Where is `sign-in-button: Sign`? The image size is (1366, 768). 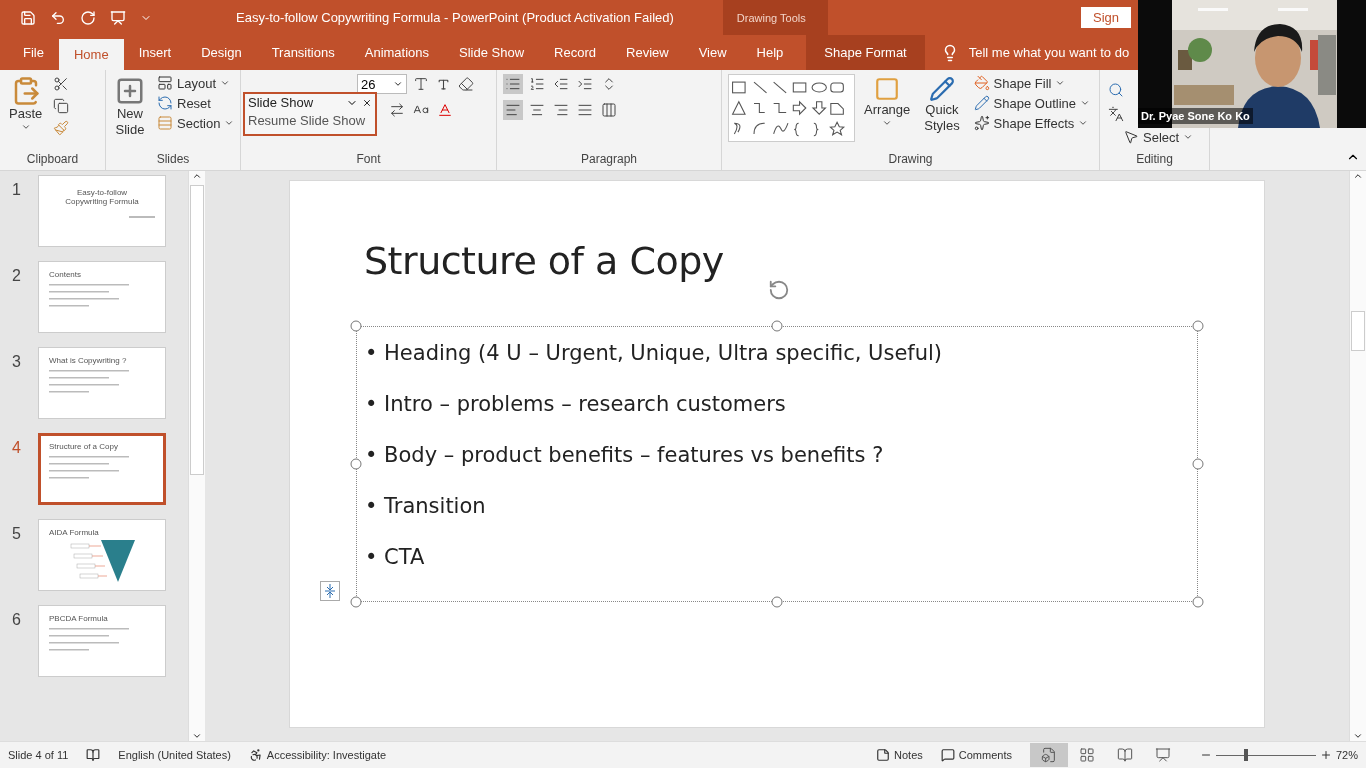
sign-in-button: Sign is located at coordinates (1105, 17).